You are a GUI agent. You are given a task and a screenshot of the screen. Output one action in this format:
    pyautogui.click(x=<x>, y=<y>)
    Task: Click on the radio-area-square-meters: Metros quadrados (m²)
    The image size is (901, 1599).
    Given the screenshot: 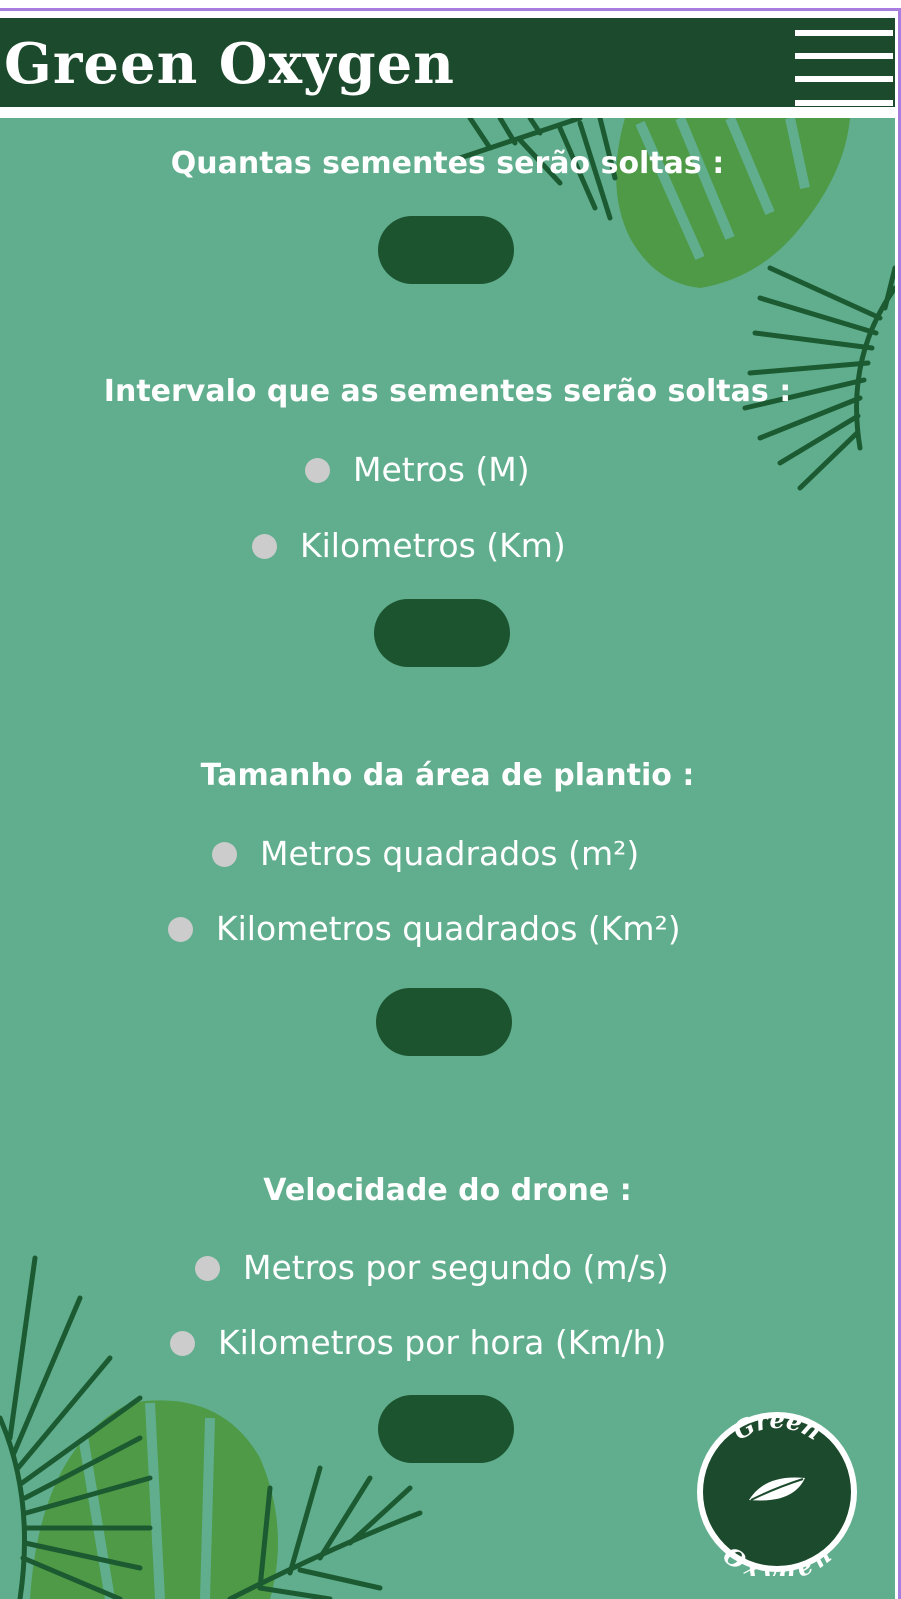 What is the action you would take?
    pyautogui.click(x=425, y=854)
    